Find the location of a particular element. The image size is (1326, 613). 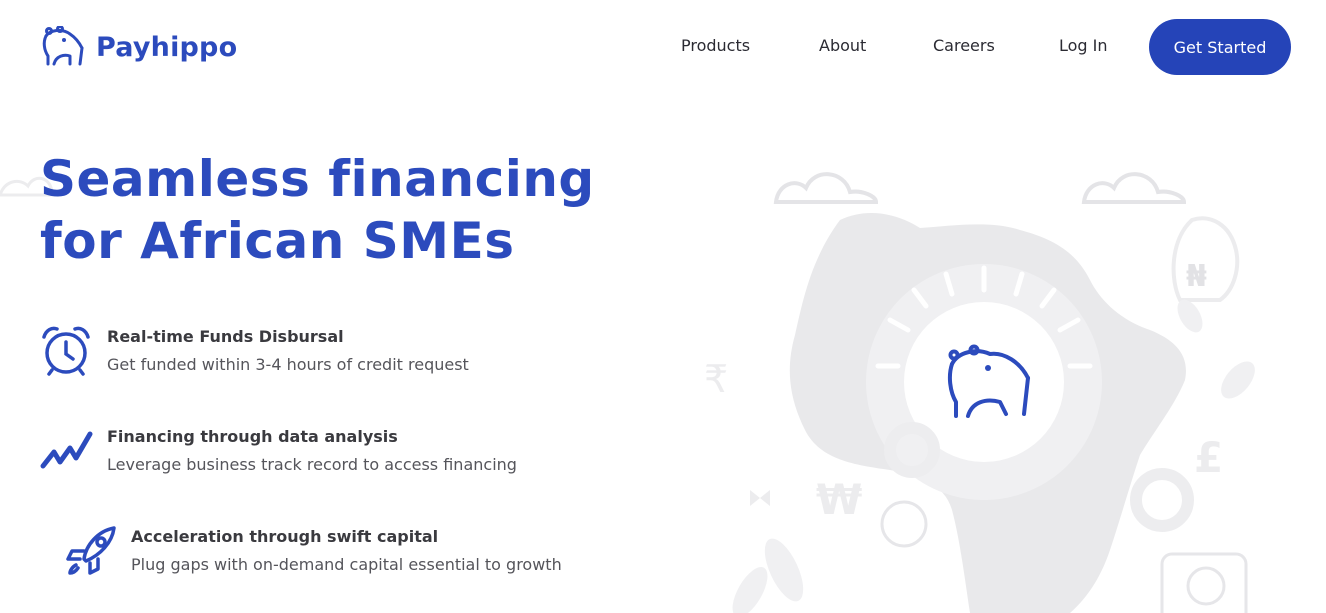

naira-icon: ₦ is located at coordinates (1205, 259).